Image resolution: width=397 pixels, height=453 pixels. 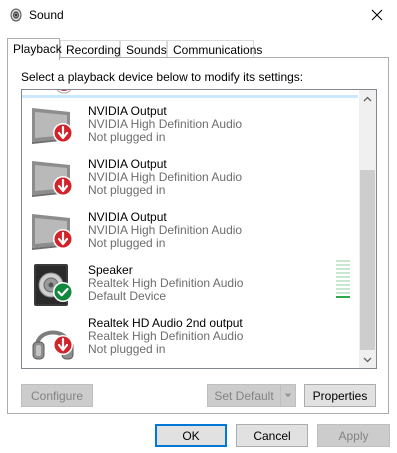 What do you see at coordinates (127, 296) in the screenshot?
I see `device-status: Default Device` at bounding box center [127, 296].